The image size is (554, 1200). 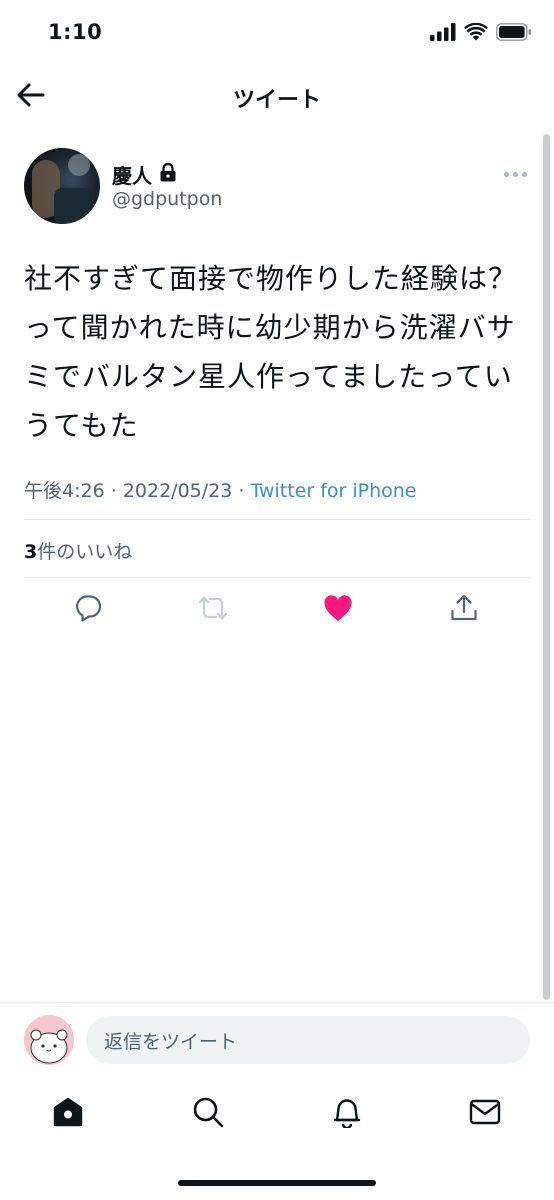 What do you see at coordinates (49, 1040) in the screenshot?
I see `my-avatar` at bounding box center [49, 1040].